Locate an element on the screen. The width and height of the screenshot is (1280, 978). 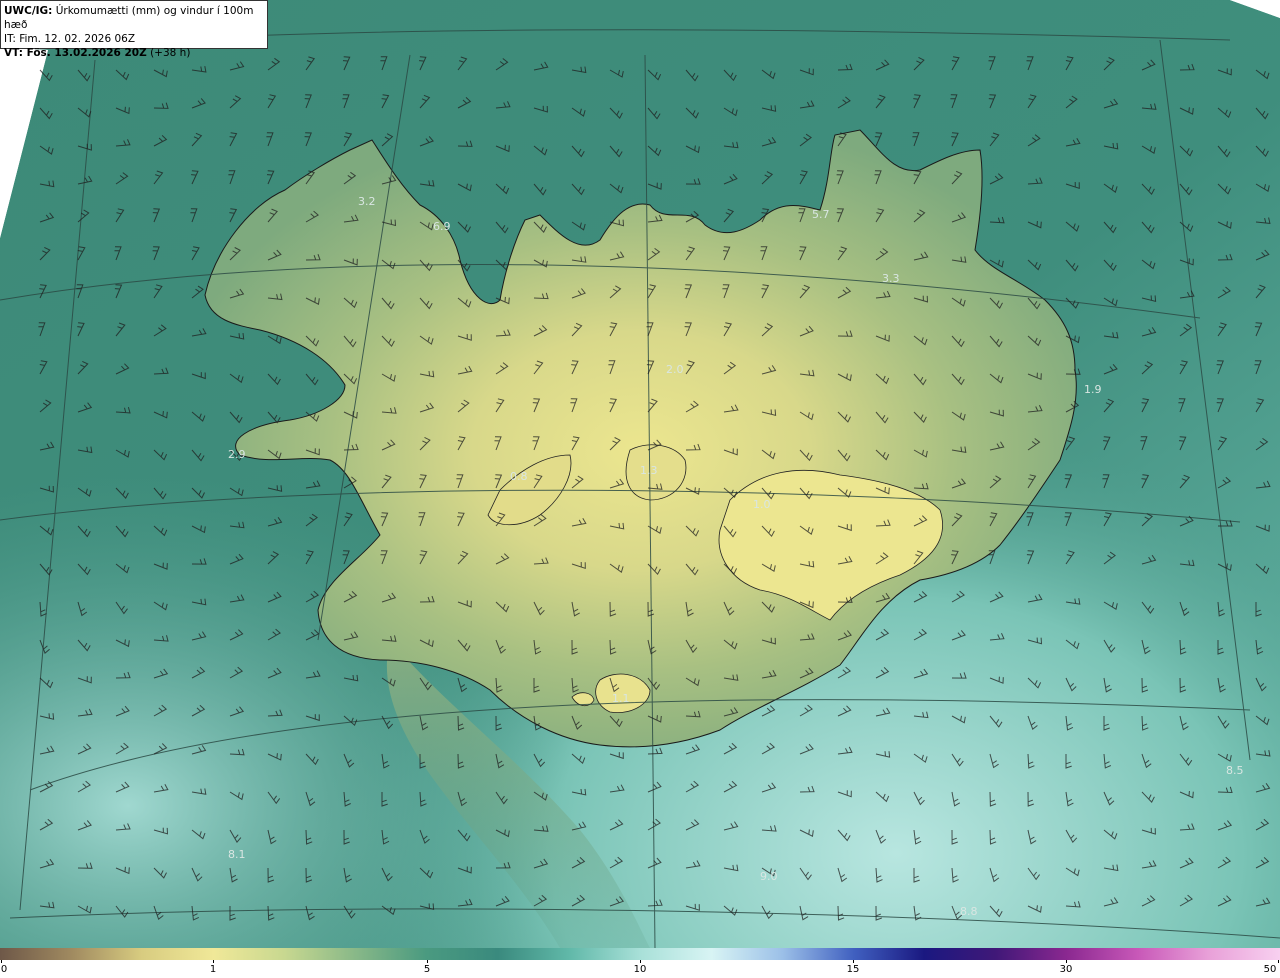
map-value-label: 3.3 is located at coordinates (891, 278).